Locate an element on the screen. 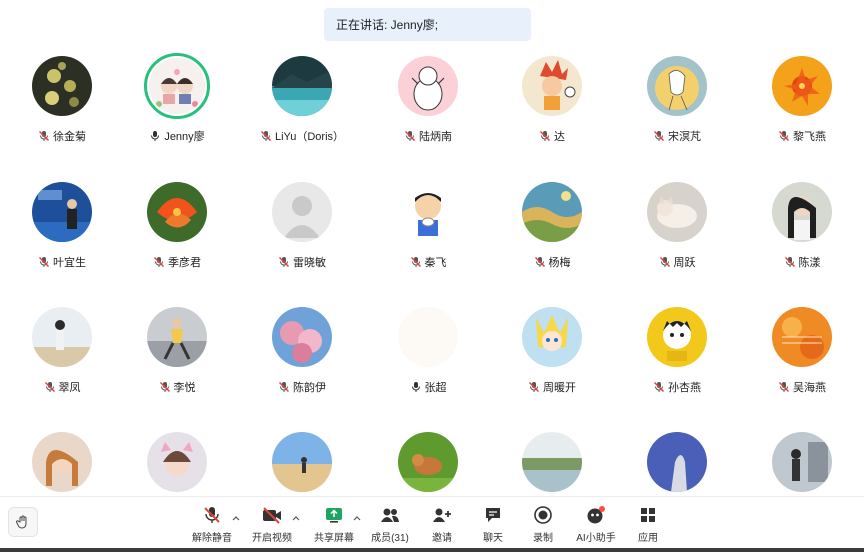 The height and width of the screenshot is (552, 864). participant-tile: 季彦君 is located at coordinates (177, 228).